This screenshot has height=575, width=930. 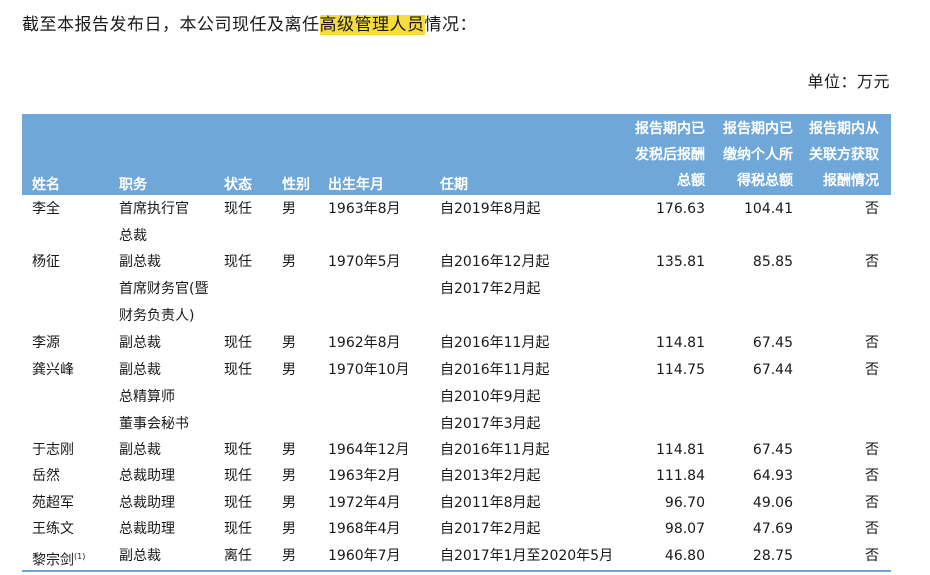 What do you see at coordinates (454, 185) in the screenshot?
I see `header-term: 任期` at bounding box center [454, 185].